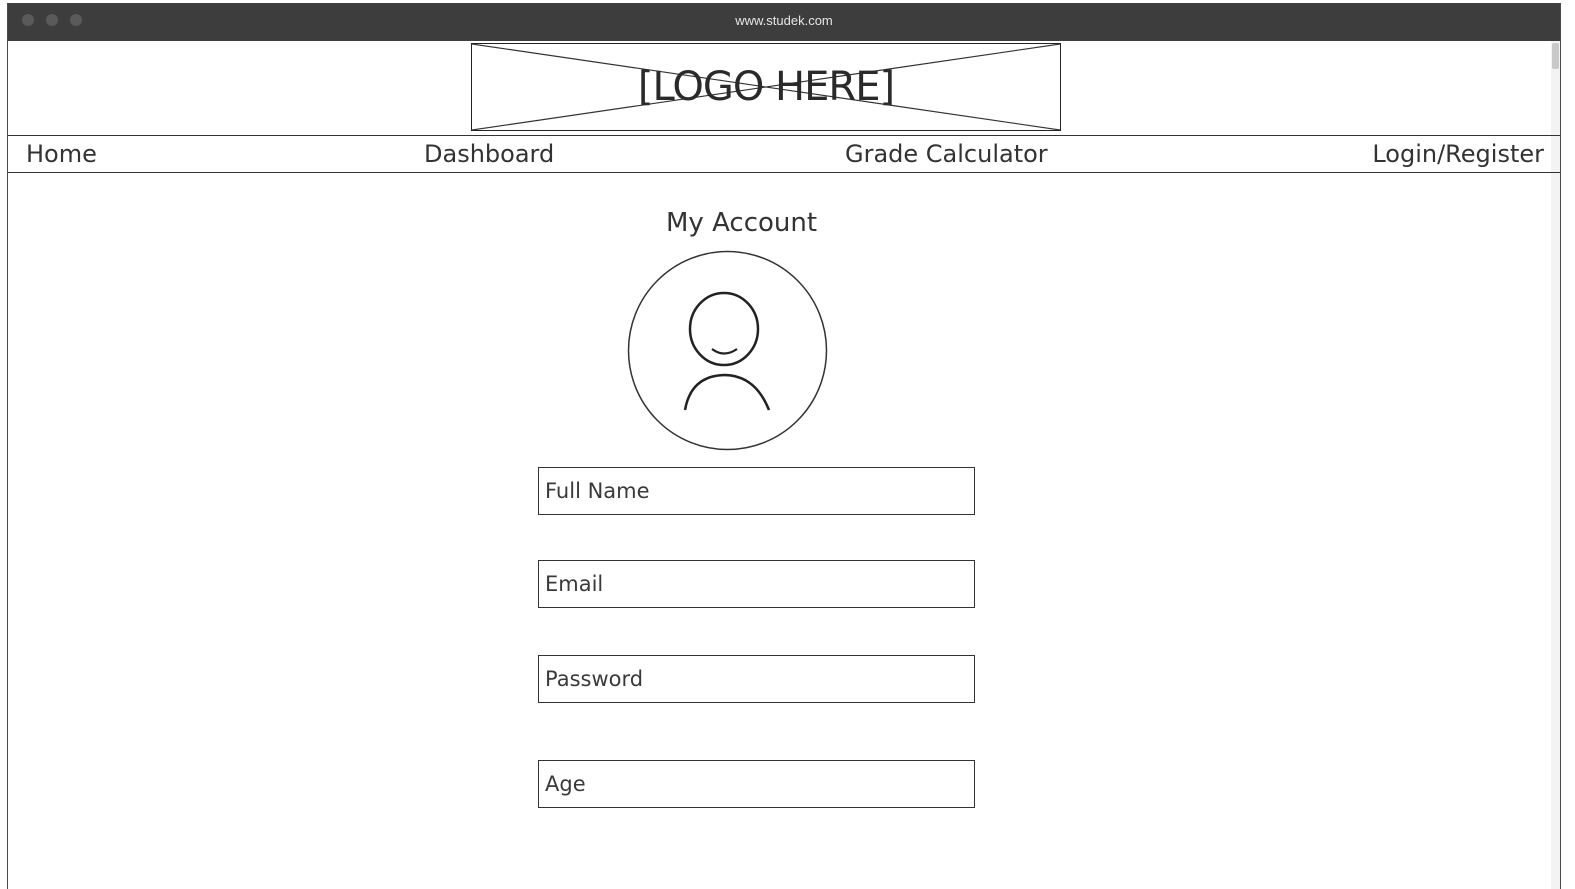 The image size is (1575, 889). Describe the element at coordinates (1458, 154) in the screenshot. I see `nav-login-register-link: Login/Register` at that location.